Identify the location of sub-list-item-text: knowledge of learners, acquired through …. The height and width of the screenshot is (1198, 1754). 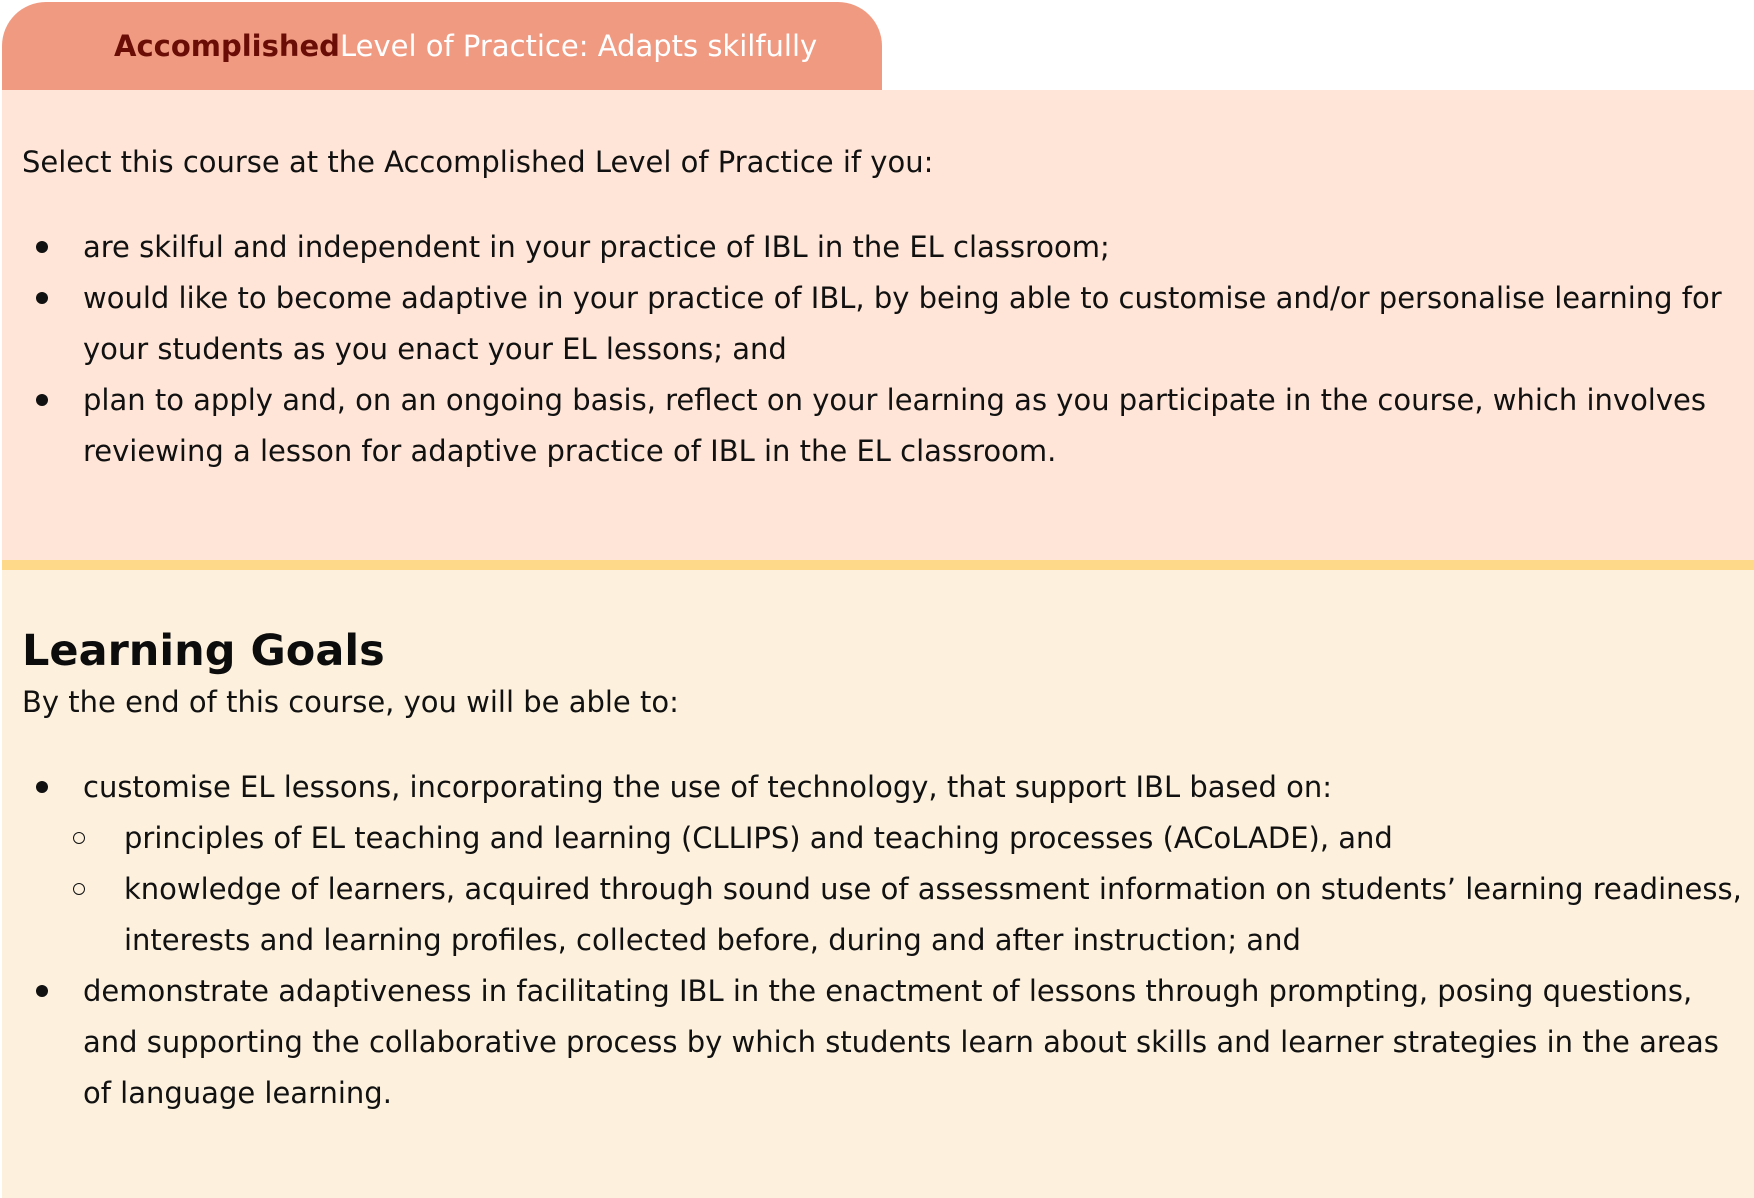
(933, 914).